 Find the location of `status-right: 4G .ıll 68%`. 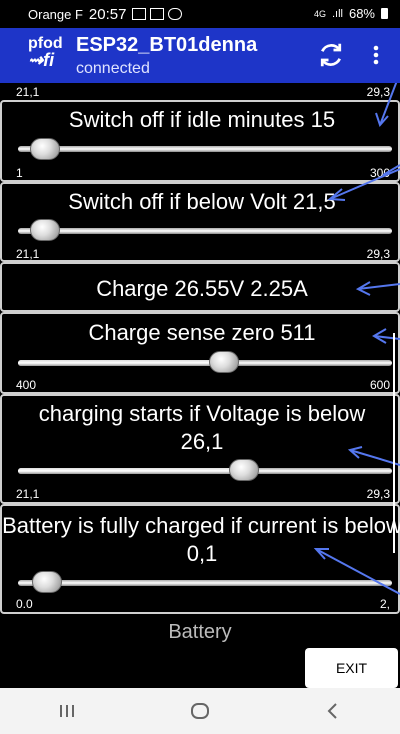

status-right: 4G .ıll 68% is located at coordinates (351, 13).